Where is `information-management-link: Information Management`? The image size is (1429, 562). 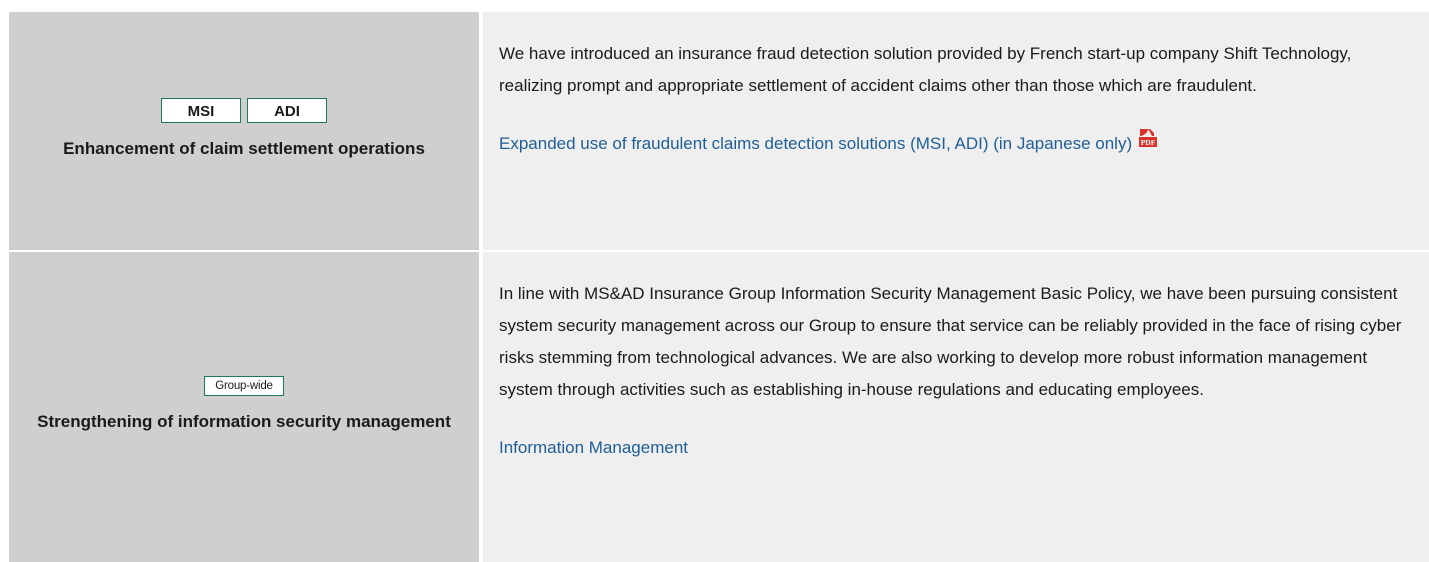 information-management-link: Information Management is located at coordinates (593, 448).